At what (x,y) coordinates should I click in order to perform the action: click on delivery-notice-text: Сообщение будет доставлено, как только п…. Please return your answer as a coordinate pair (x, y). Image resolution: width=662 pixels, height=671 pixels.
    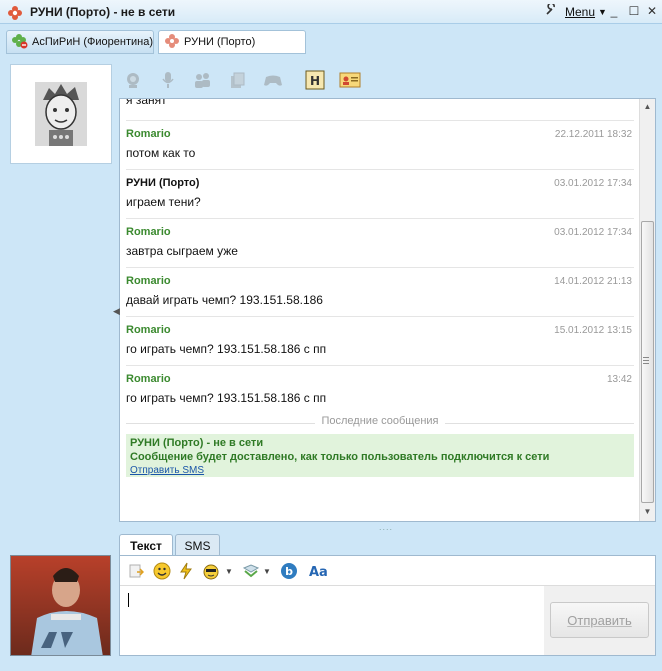
    Looking at the image, I should click on (340, 457).